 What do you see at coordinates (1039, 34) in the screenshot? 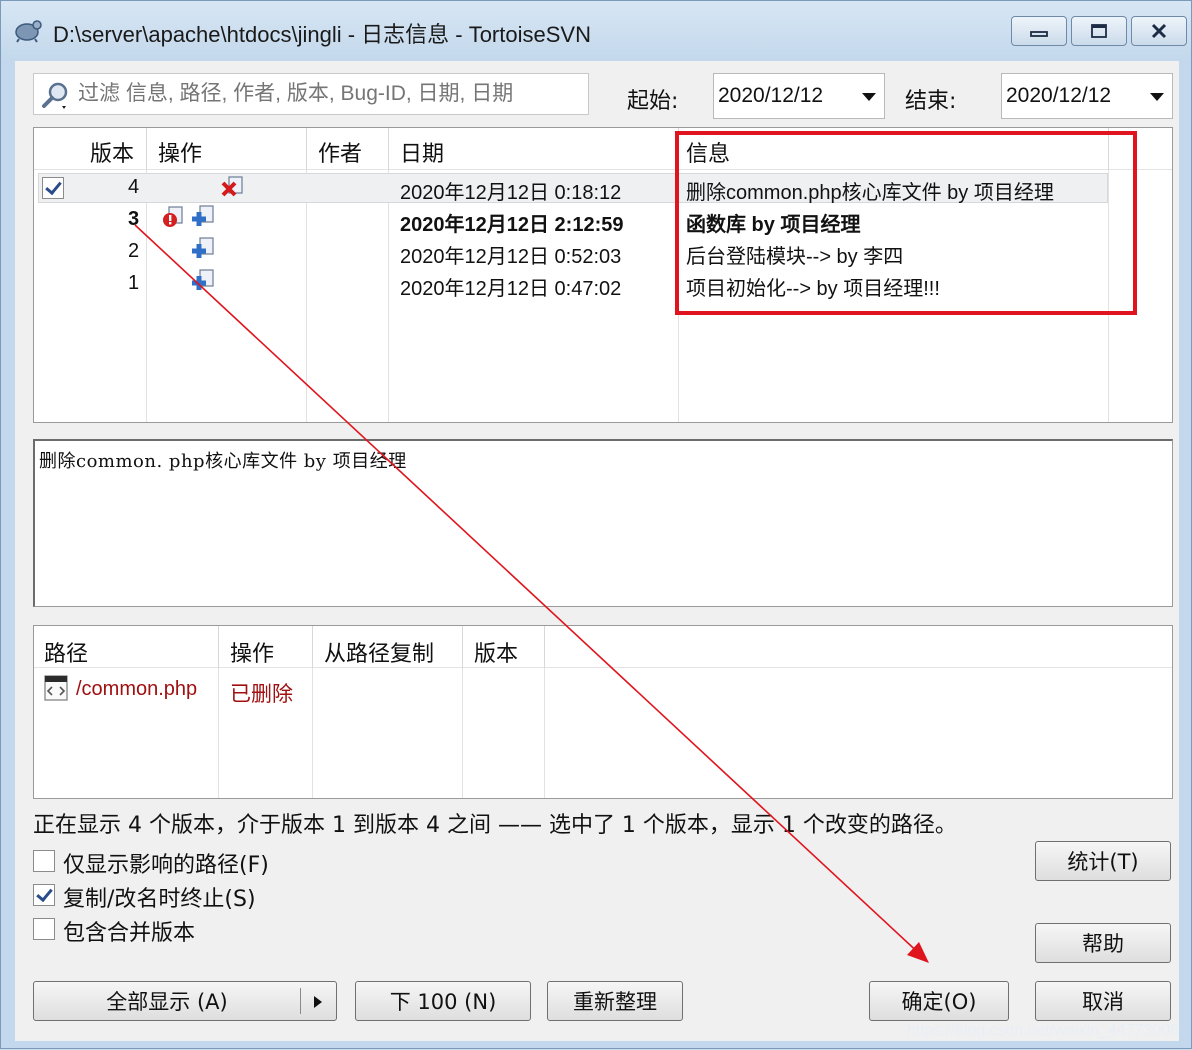
I see `minimize-icon` at bounding box center [1039, 34].